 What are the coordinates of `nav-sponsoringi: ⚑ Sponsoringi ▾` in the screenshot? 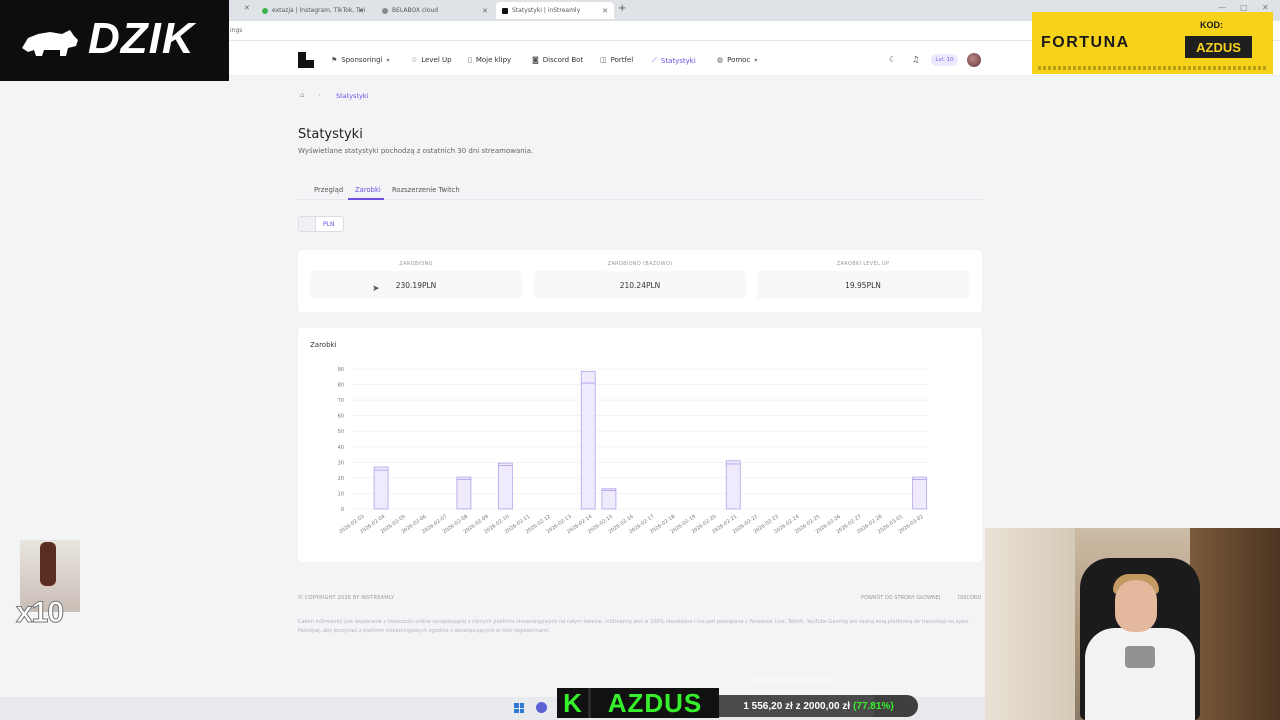 It's located at (360, 60).